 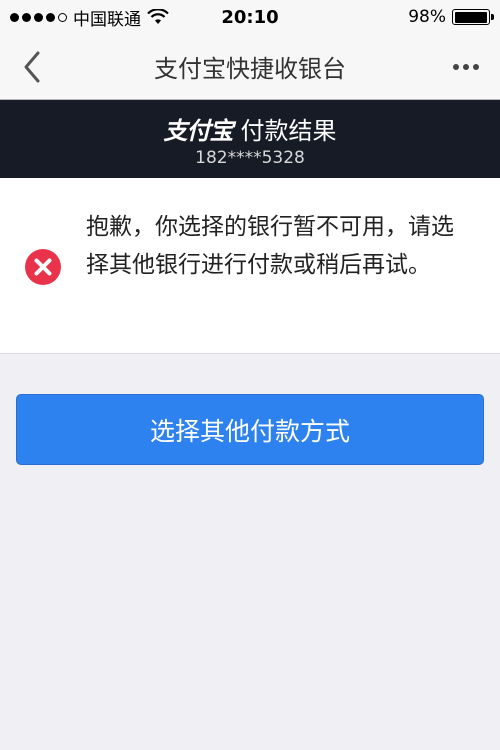 I want to click on navigation-bar: 支付宝快捷收银台, so click(x=250, y=67).